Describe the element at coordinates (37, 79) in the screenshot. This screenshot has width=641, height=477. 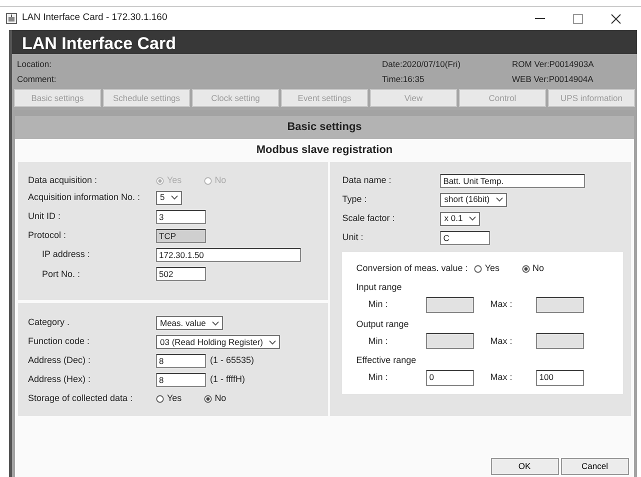
I see `info-text: Comment:` at that location.